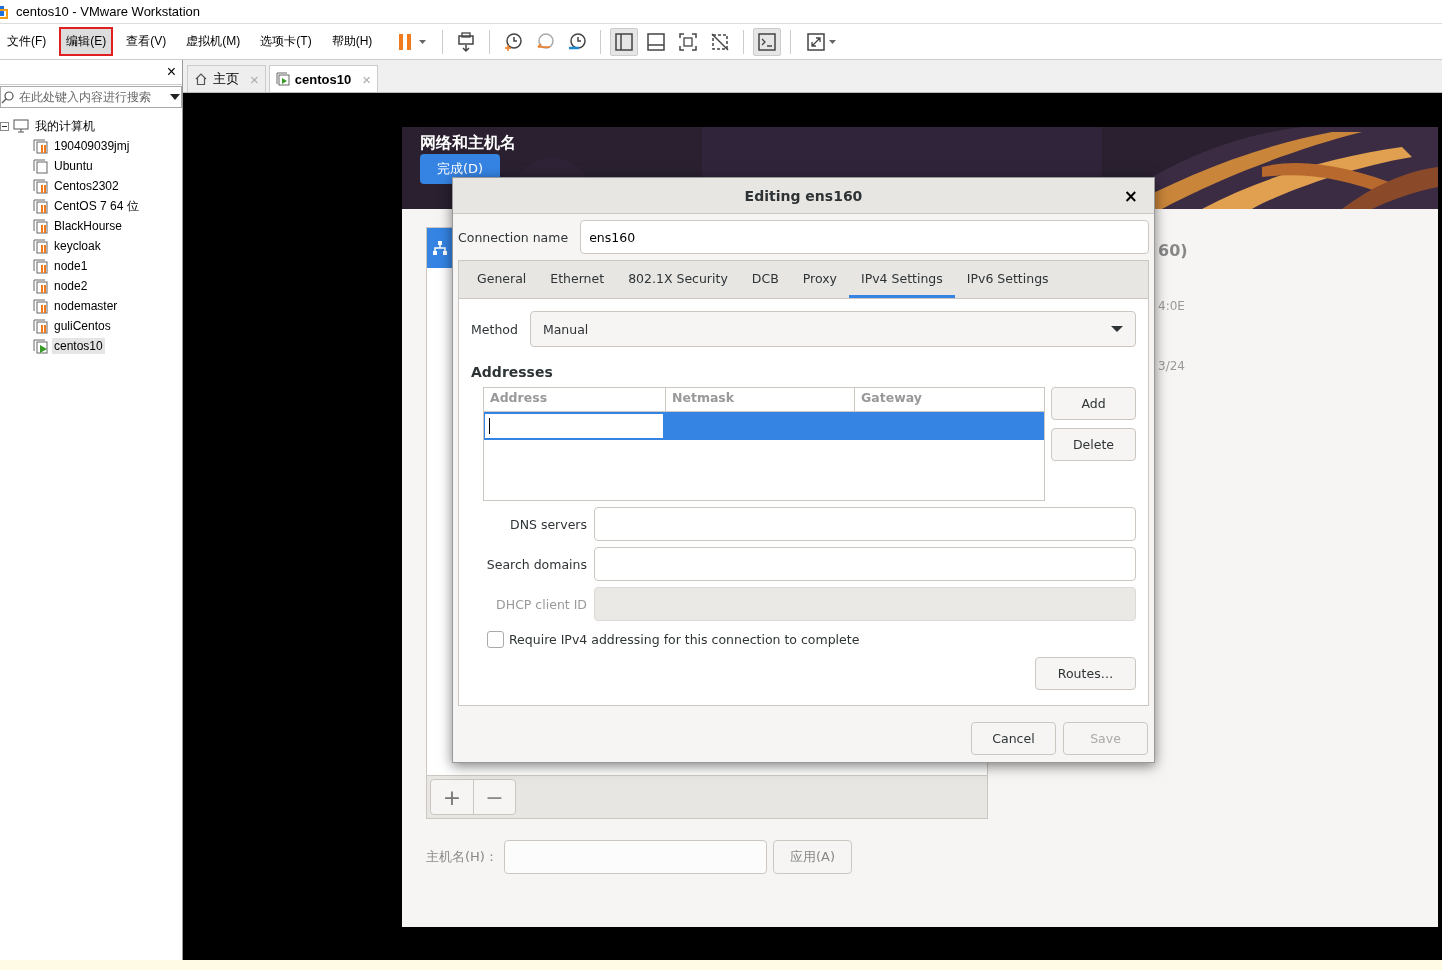  Describe the element at coordinates (91, 97) in the screenshot. I see `search-field: 在此处键入内容进行搜索` at that location.